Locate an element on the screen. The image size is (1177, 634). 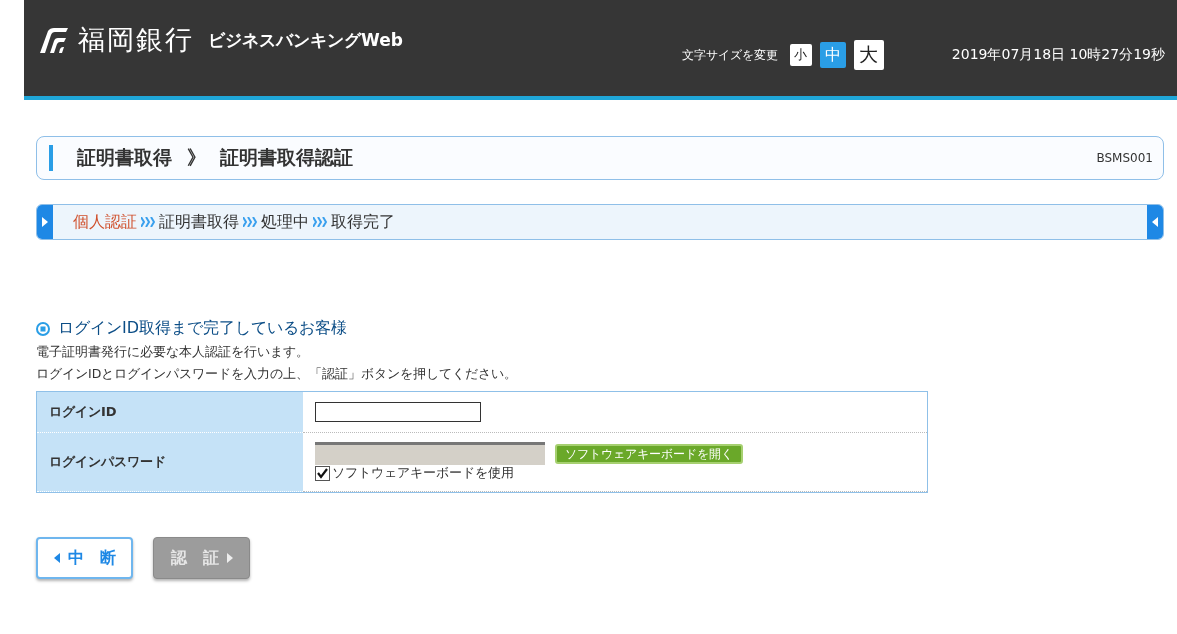
font-size-button: 大 is located at coordinates (868, 55).